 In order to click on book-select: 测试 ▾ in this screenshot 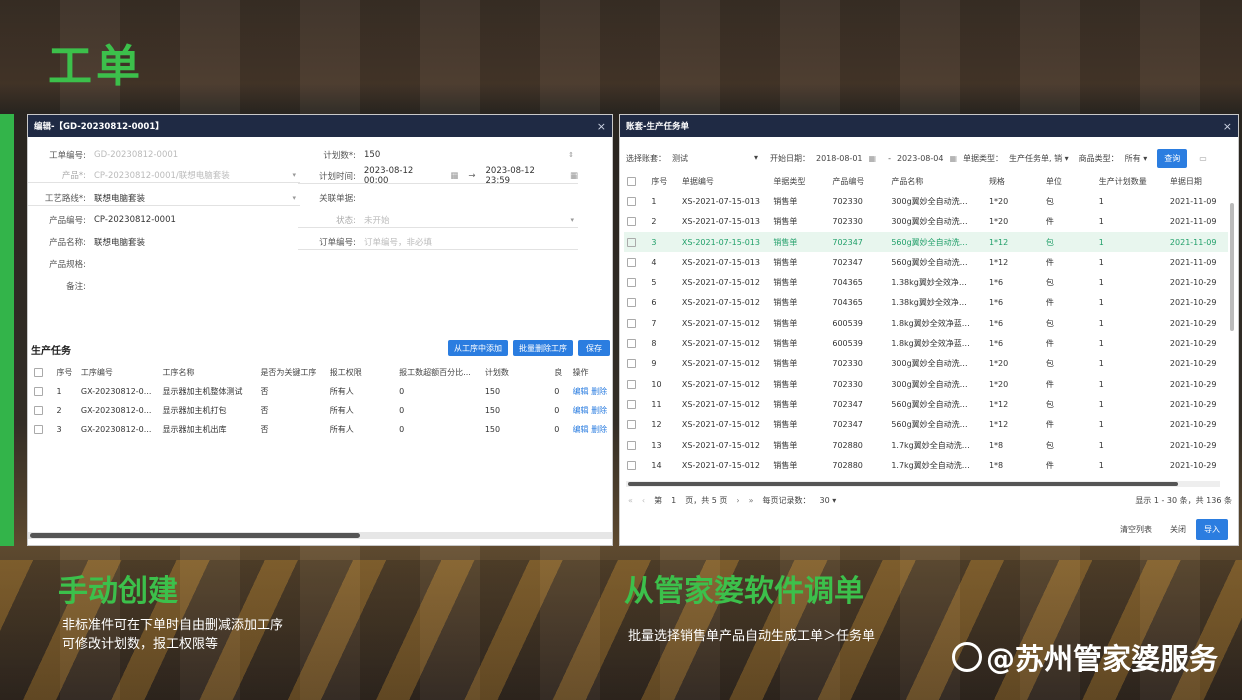, I will do `click(715, 158)`.